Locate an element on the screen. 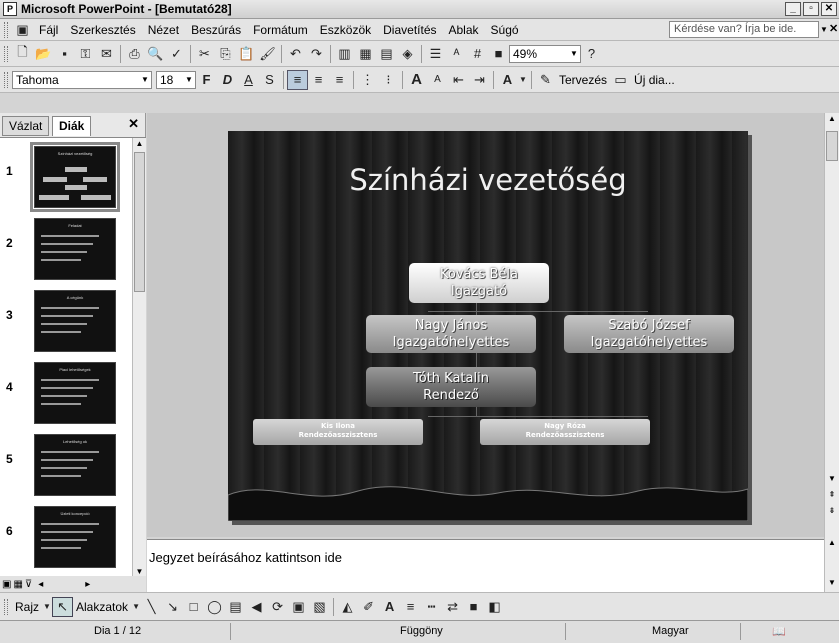 Image resolution: width=839 pixels, height=643 pixels. picture-icon: ▧ is located at coordinates (319, 607).